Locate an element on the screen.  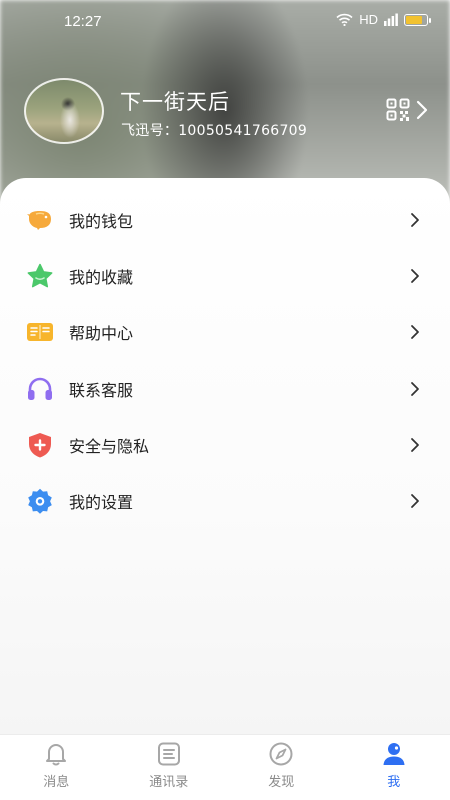
menu-item-favorites: 我的收藏 is located at coordinates (225, 276).